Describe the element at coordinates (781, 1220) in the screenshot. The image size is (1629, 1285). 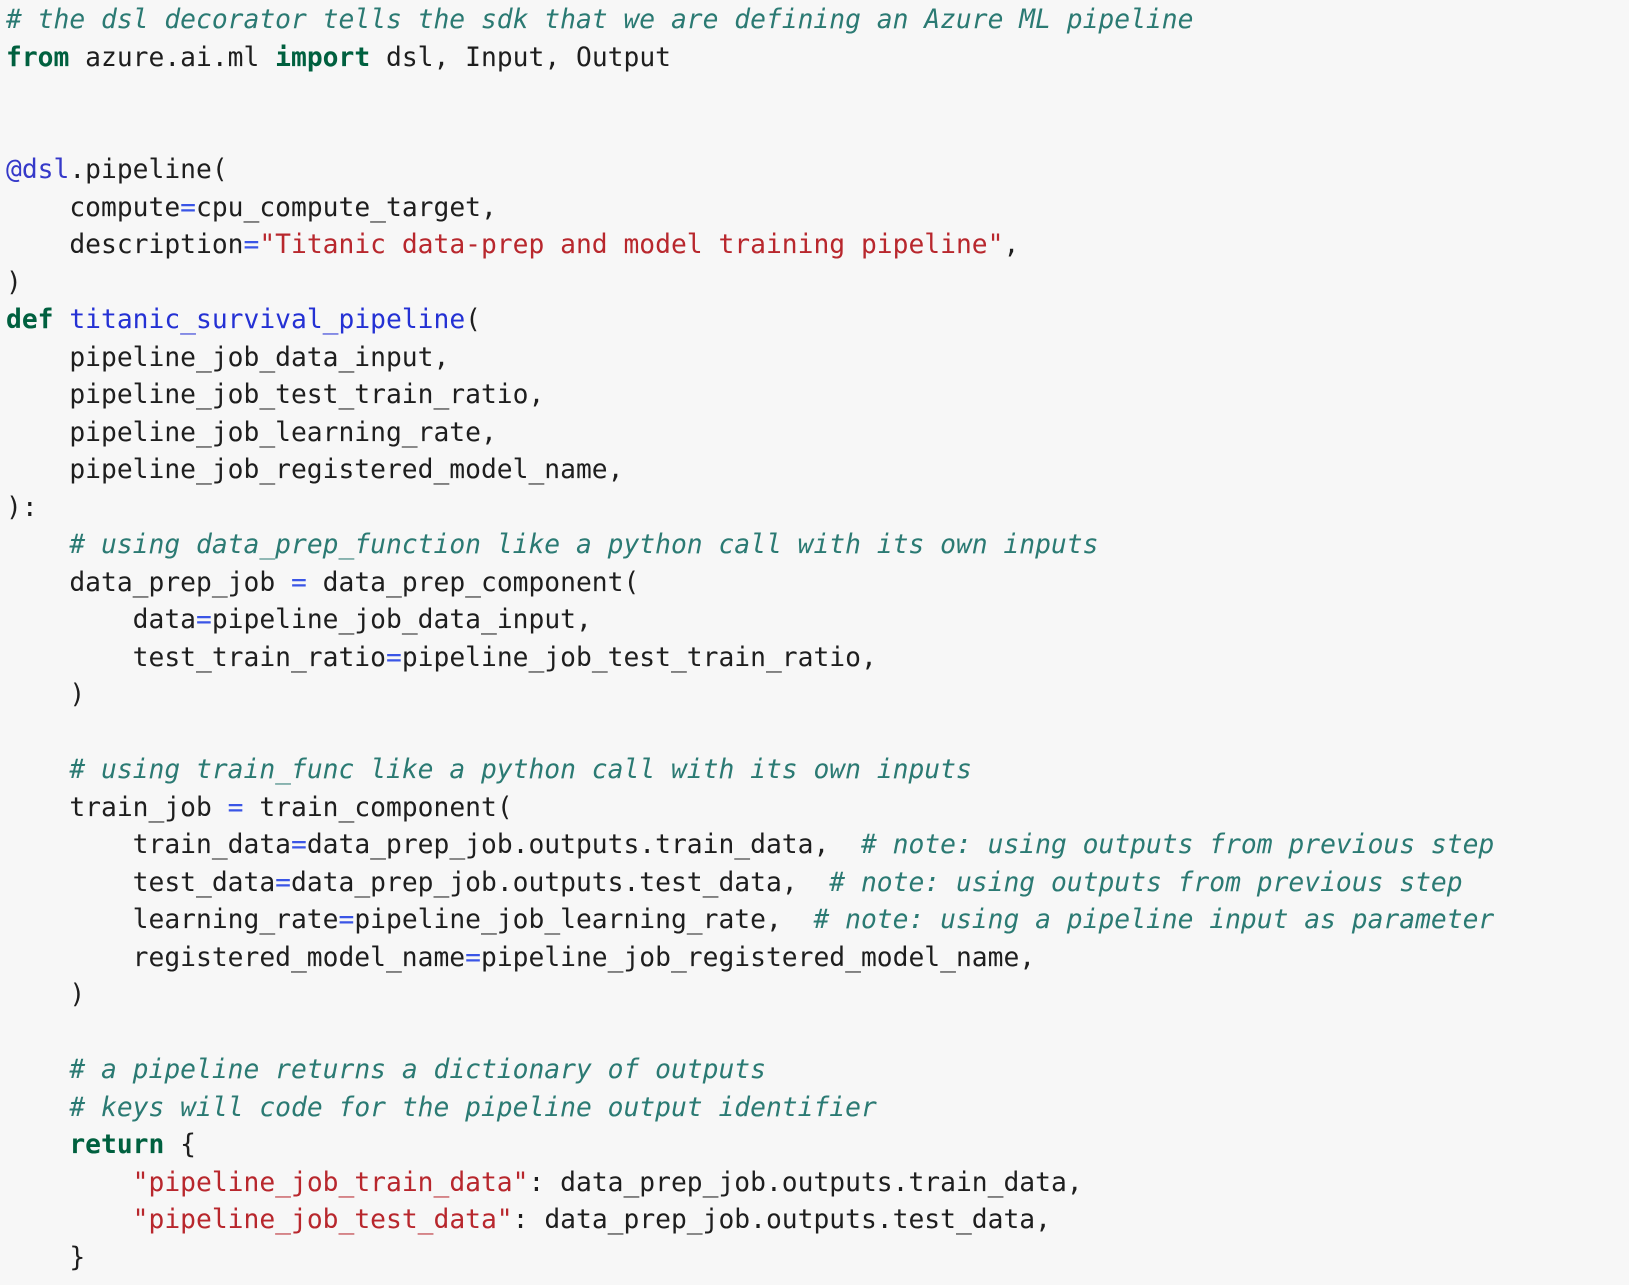
I see `code-text: : data_prep_job.outputs.test_data,` at that location.